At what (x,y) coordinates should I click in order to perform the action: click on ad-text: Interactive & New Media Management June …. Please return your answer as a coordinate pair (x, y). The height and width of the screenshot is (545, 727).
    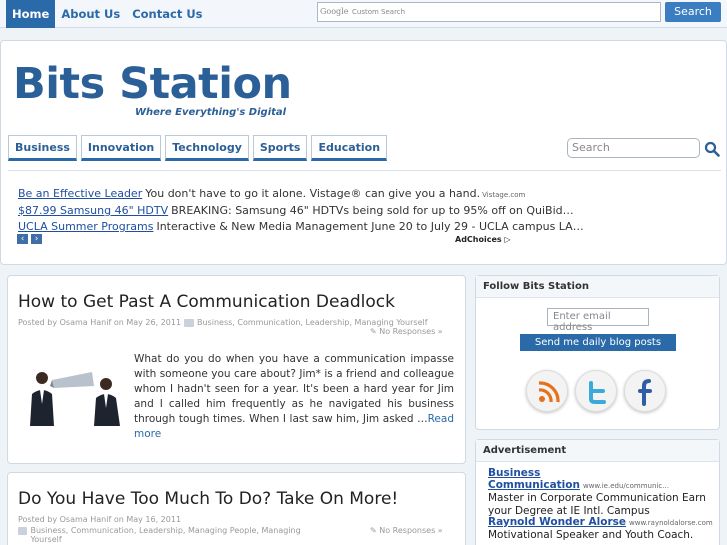
    Looking at the image, I should click on (370, 226).